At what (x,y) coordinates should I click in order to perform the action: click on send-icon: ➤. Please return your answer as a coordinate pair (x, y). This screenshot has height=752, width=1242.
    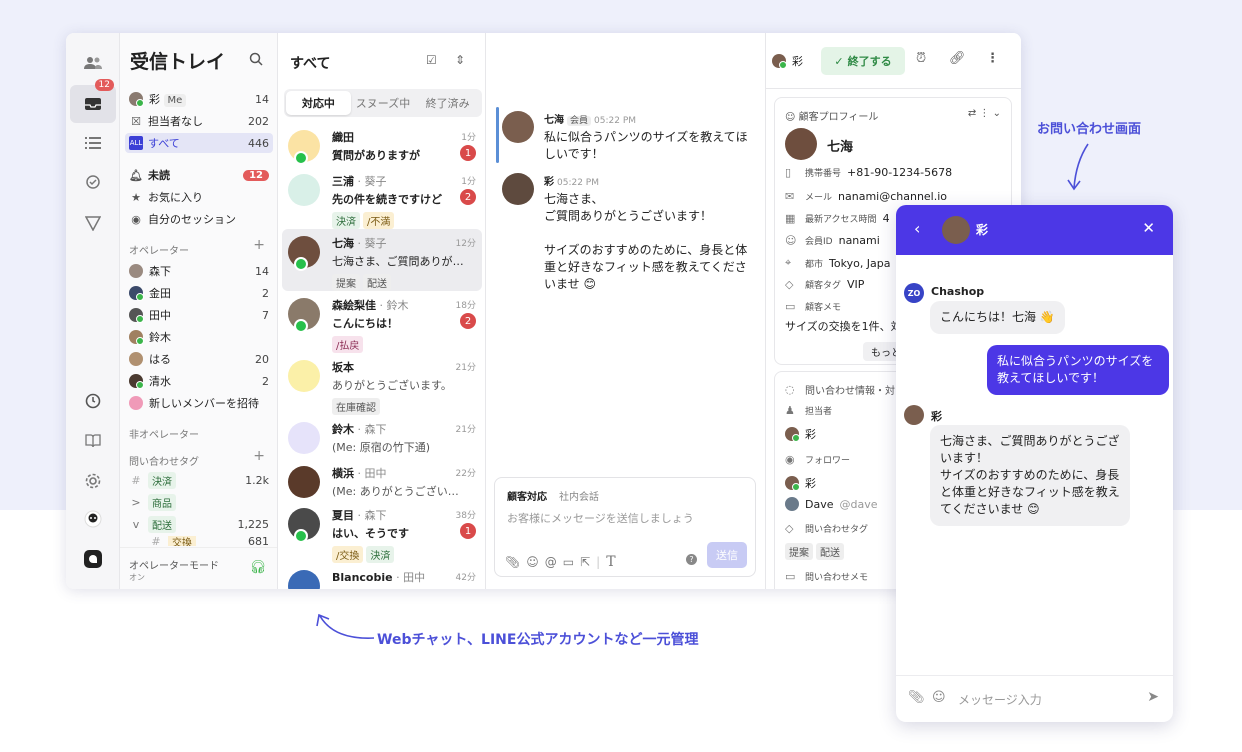
    Looking at the image, I should click on (1153, 697).